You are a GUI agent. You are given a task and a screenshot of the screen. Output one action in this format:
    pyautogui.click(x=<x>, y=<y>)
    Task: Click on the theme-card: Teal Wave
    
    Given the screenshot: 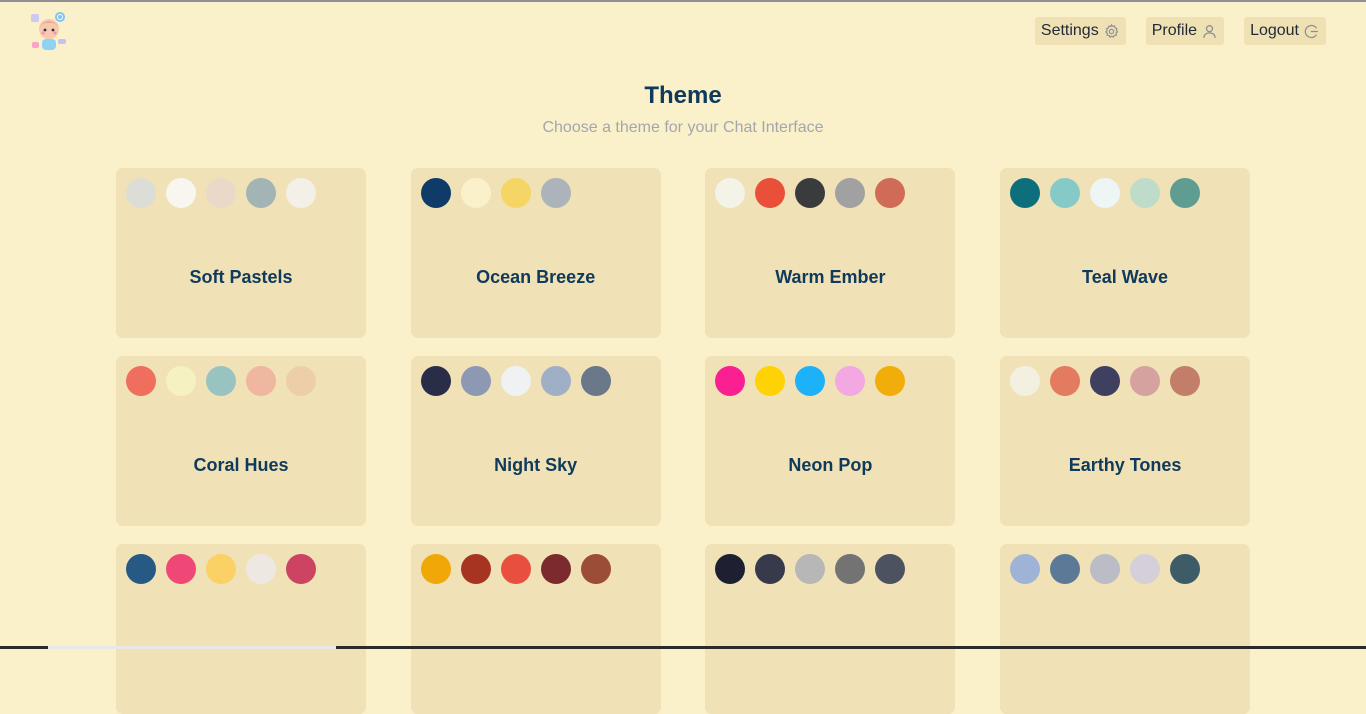 What is the action you would take?
    pyautogui.click(x=1125, y=253)
    